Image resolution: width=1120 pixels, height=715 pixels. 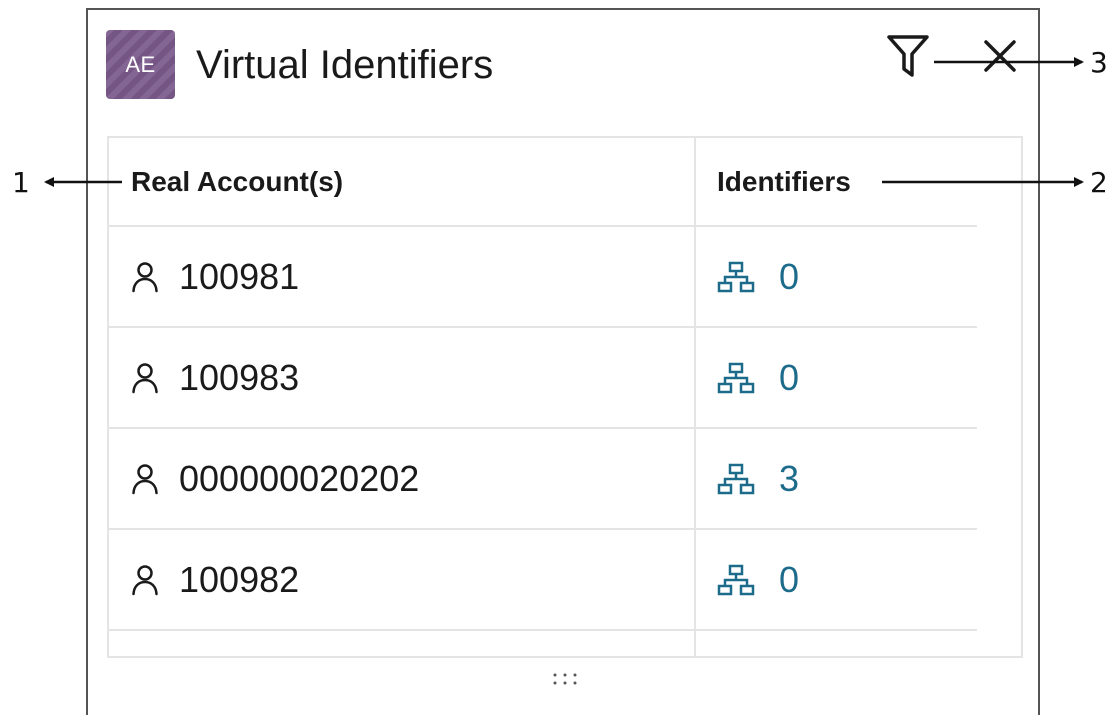 I want to click on header-identifiers: Identifiers, so click(x=784, y=181).